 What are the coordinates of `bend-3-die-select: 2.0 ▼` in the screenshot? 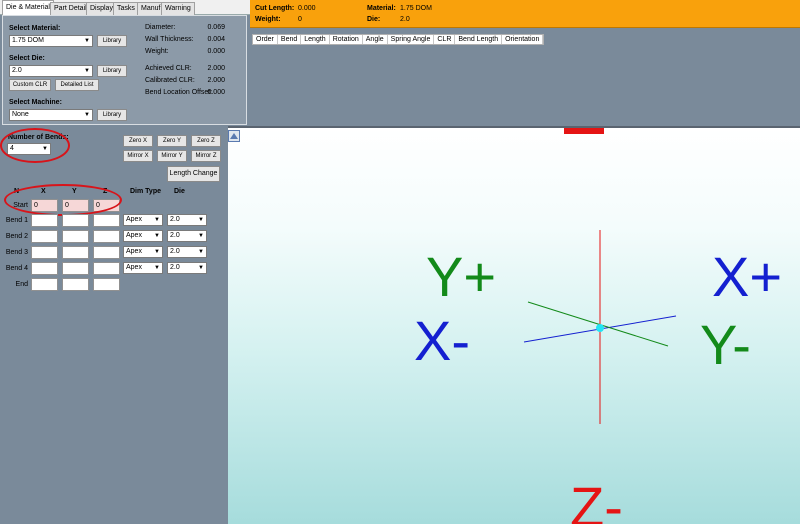 It's located at (187, 252).